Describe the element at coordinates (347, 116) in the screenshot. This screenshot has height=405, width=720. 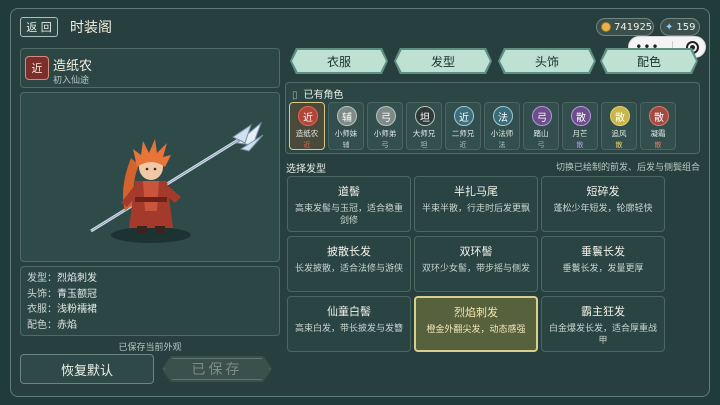
I see `role-class-badge: 辅` at that location.